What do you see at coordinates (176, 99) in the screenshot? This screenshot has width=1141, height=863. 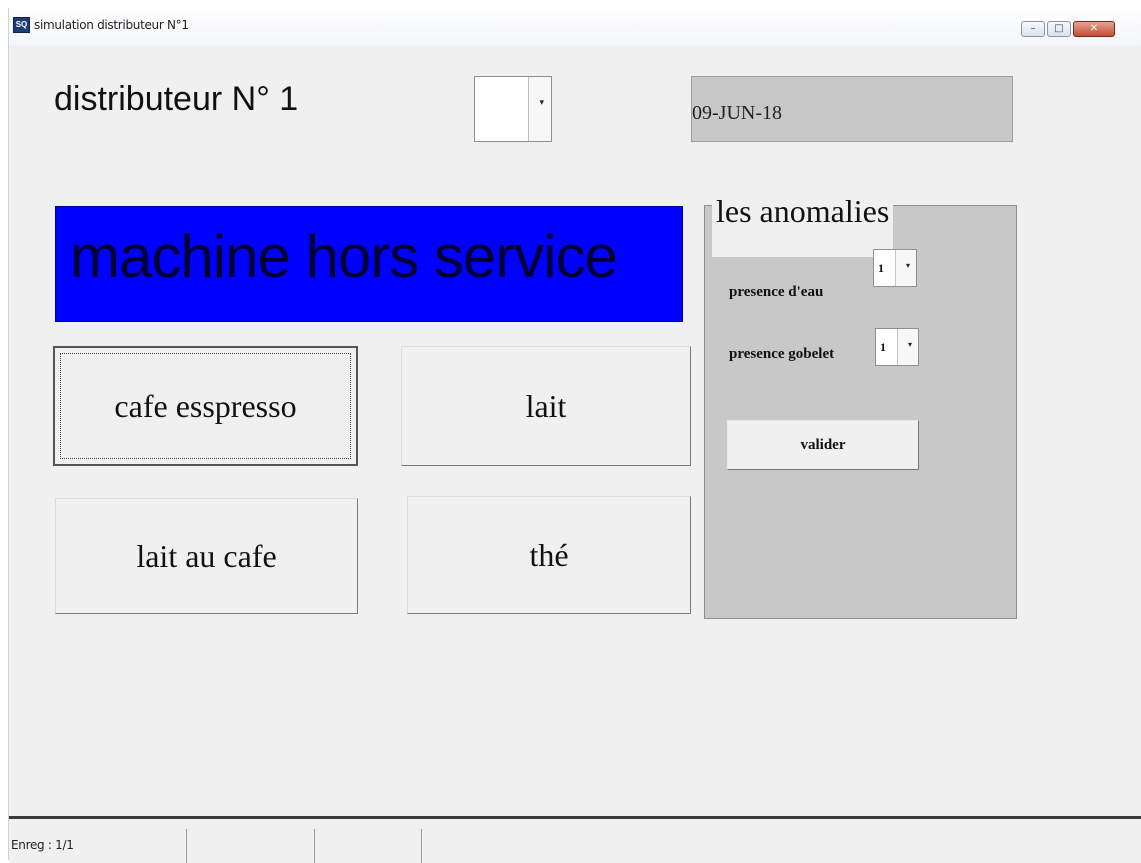 I see `page-title: distributeur N° 1` at bounding box center [176, 99].